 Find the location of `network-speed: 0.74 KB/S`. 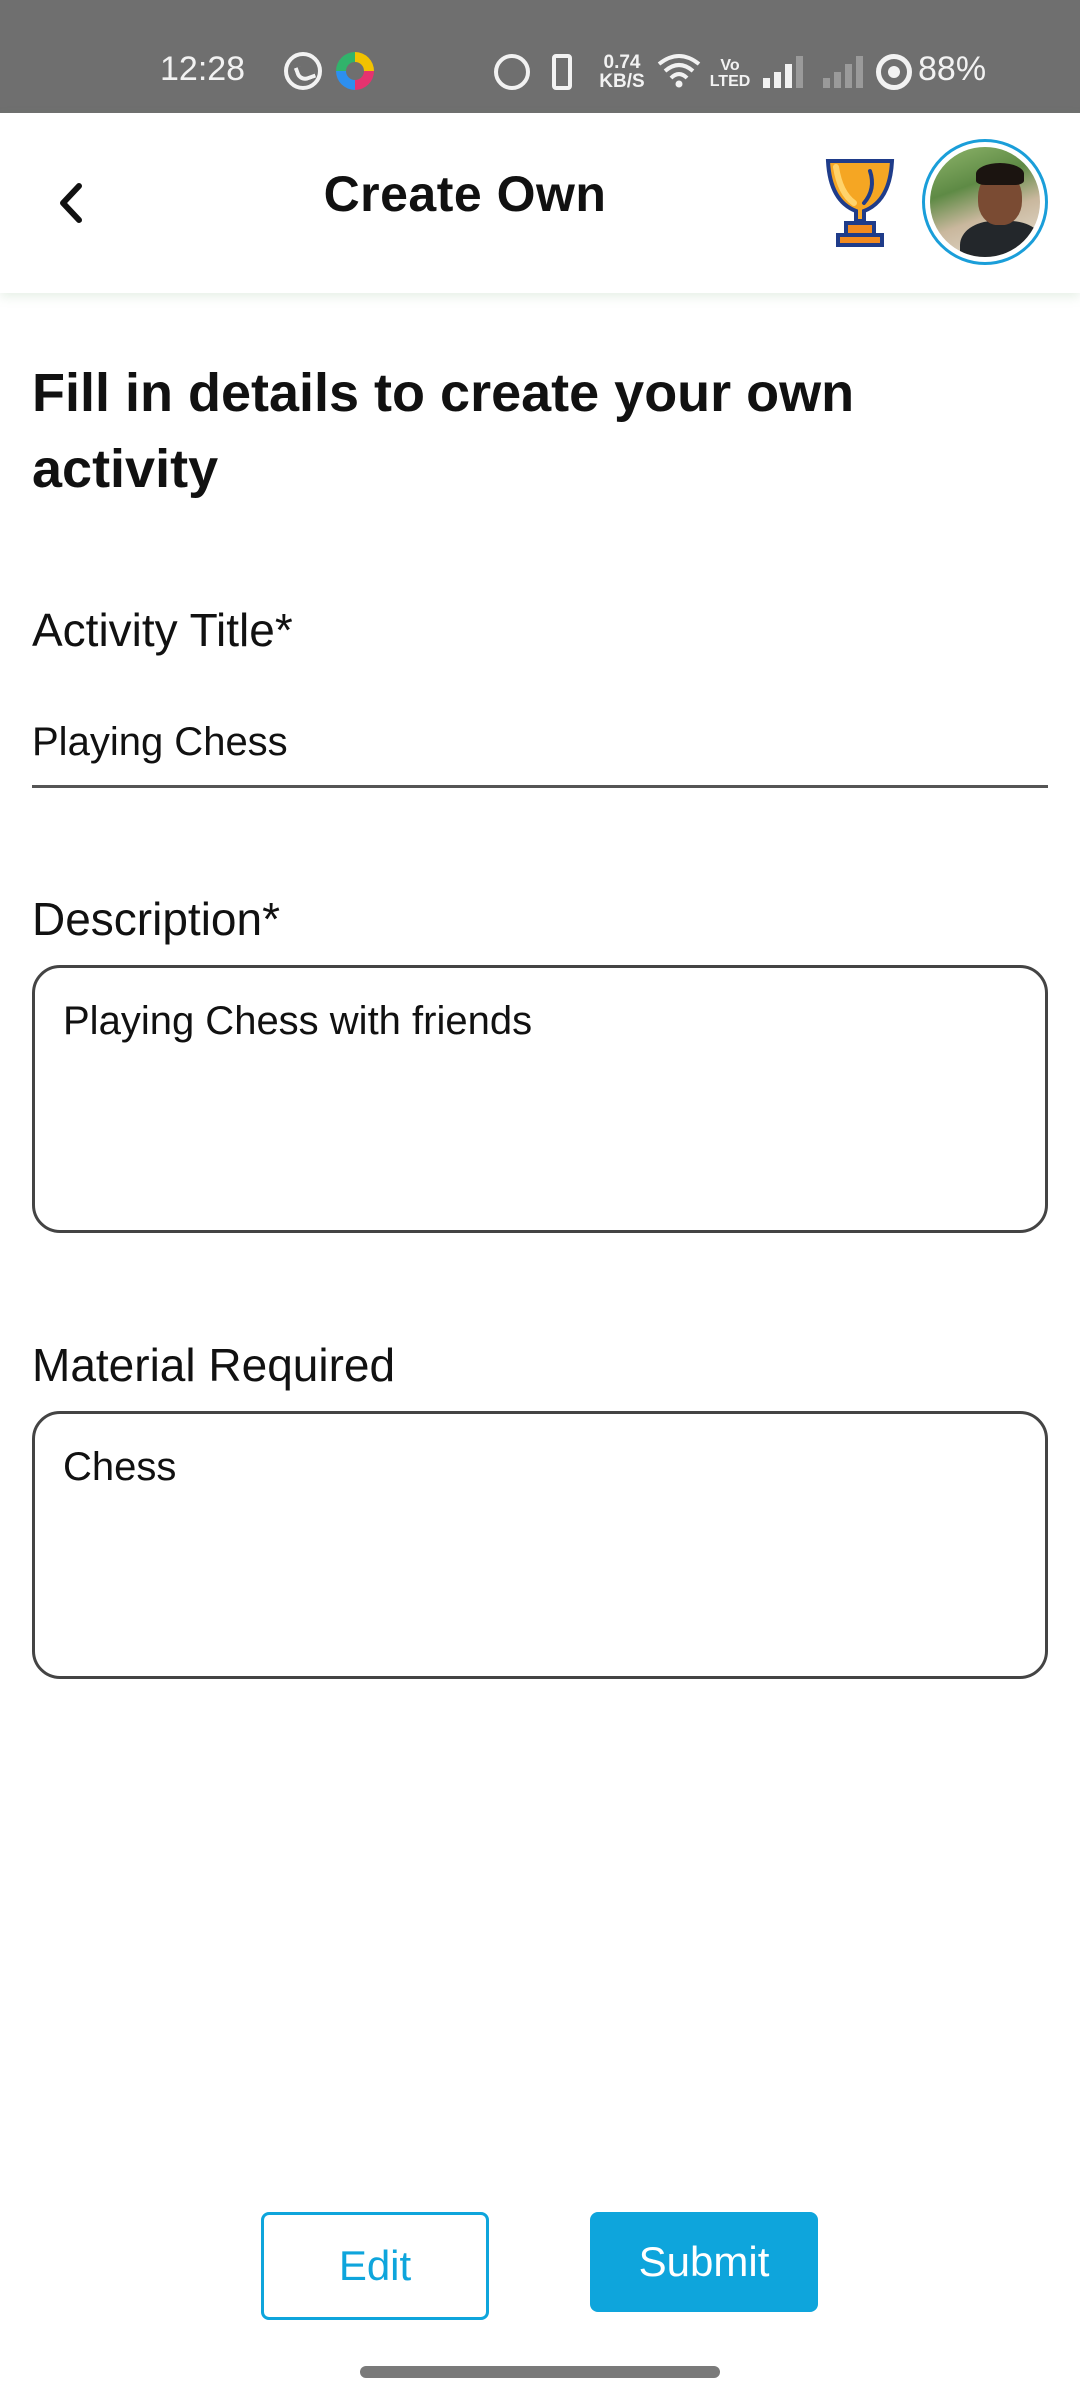

network-speed: 0.74 KB/S is located at coordinates (622, 72).